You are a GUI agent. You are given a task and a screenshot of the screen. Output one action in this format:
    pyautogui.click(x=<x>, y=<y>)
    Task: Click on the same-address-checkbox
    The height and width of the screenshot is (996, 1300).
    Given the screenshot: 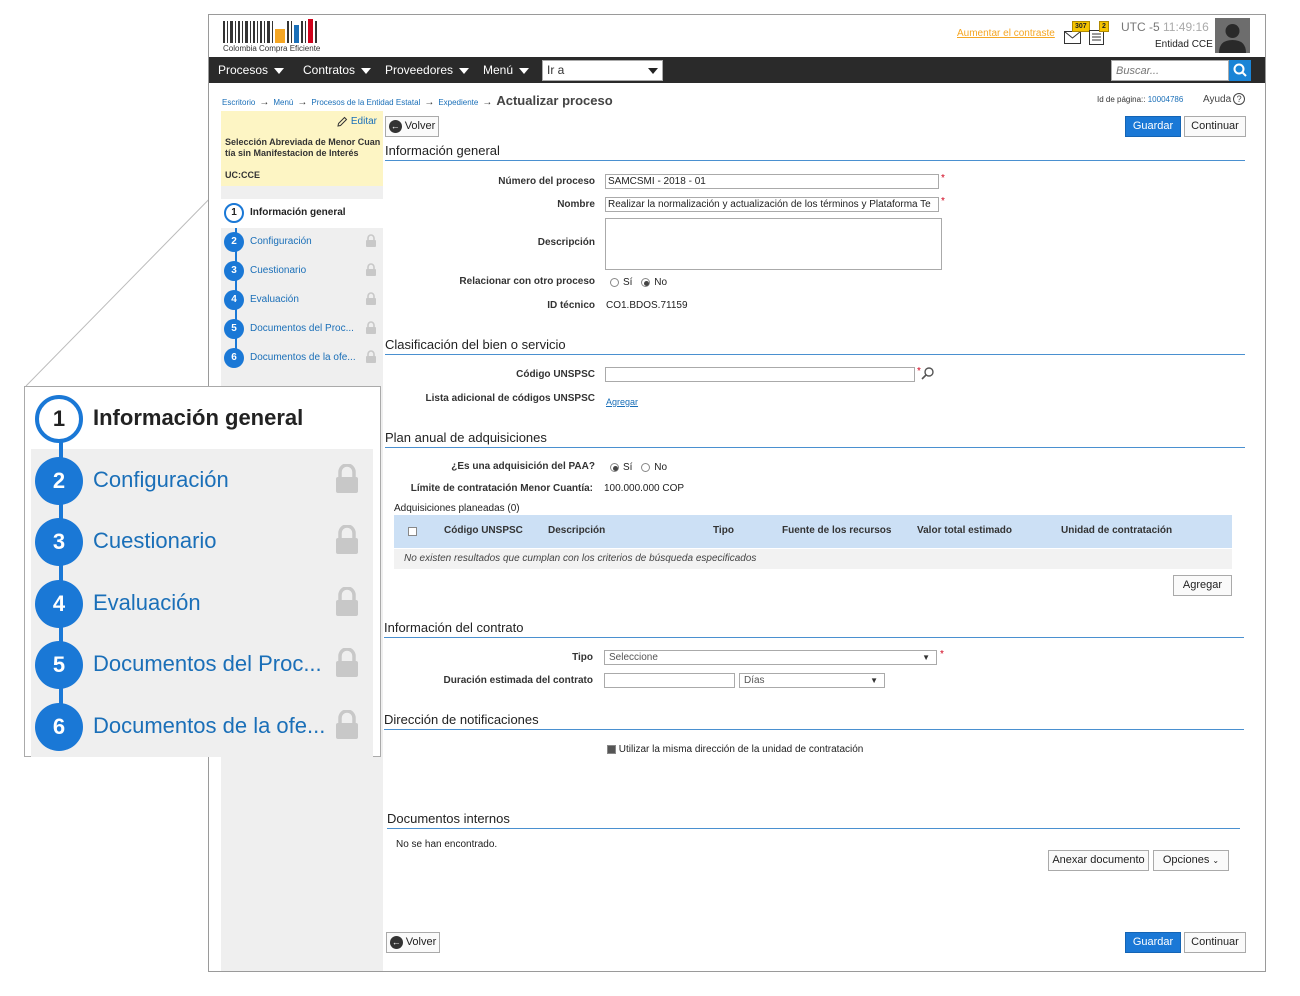 What is the action you would take?
    pyautogui.click(x=611, y=749)
    